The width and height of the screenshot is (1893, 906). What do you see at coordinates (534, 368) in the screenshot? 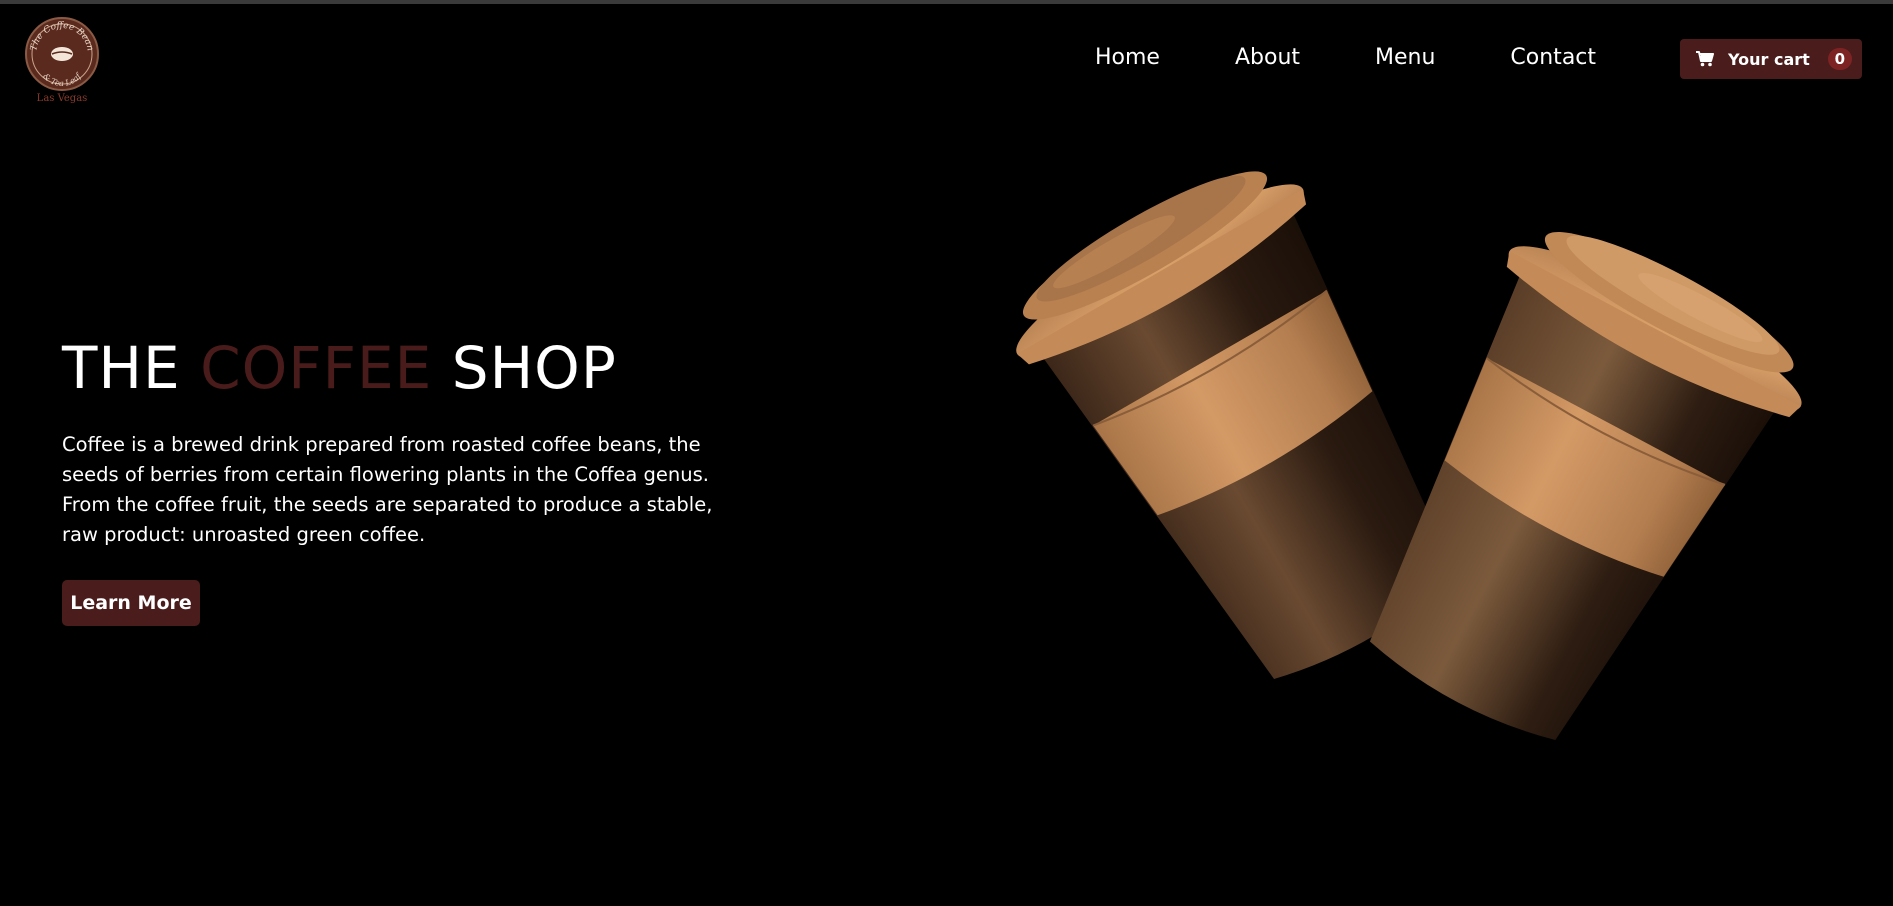
I see `hero-title-part2: SHOP` at bounding box center [534, 368].